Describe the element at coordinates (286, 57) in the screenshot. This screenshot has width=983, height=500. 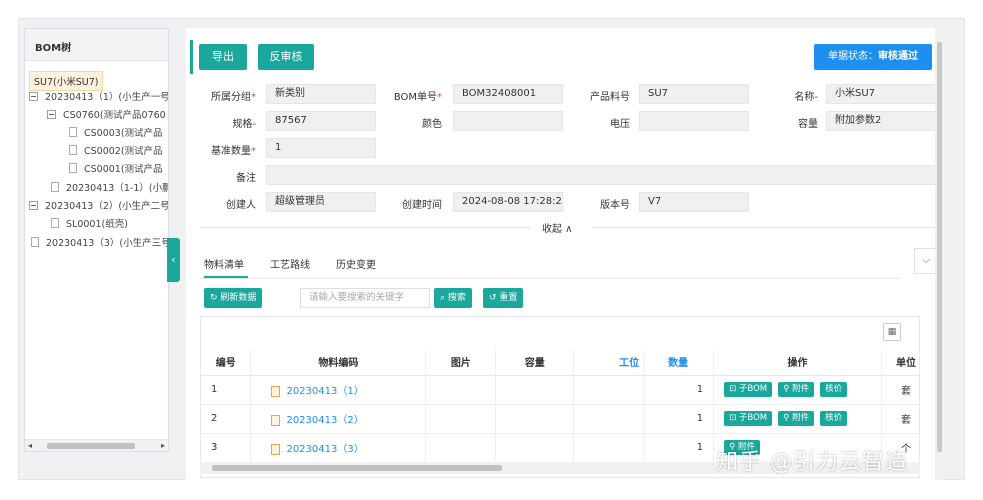
I see `unaudit-button: 反审核` at that location.